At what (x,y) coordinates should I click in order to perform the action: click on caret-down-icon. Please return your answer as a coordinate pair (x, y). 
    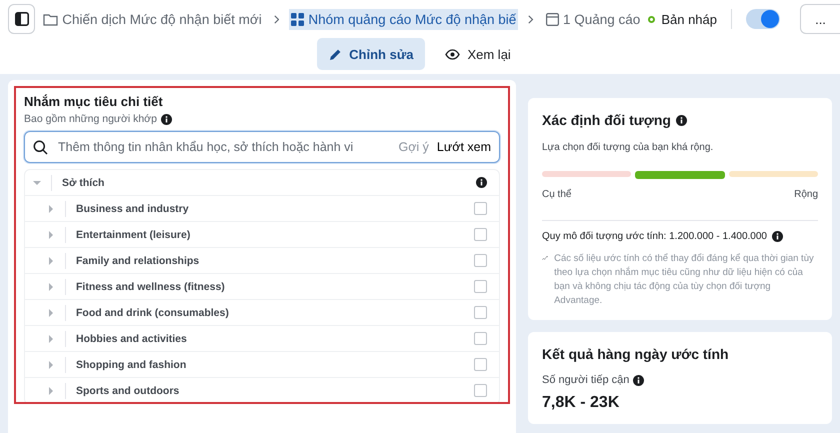
    Looking at the image, I should click on (37, 182).